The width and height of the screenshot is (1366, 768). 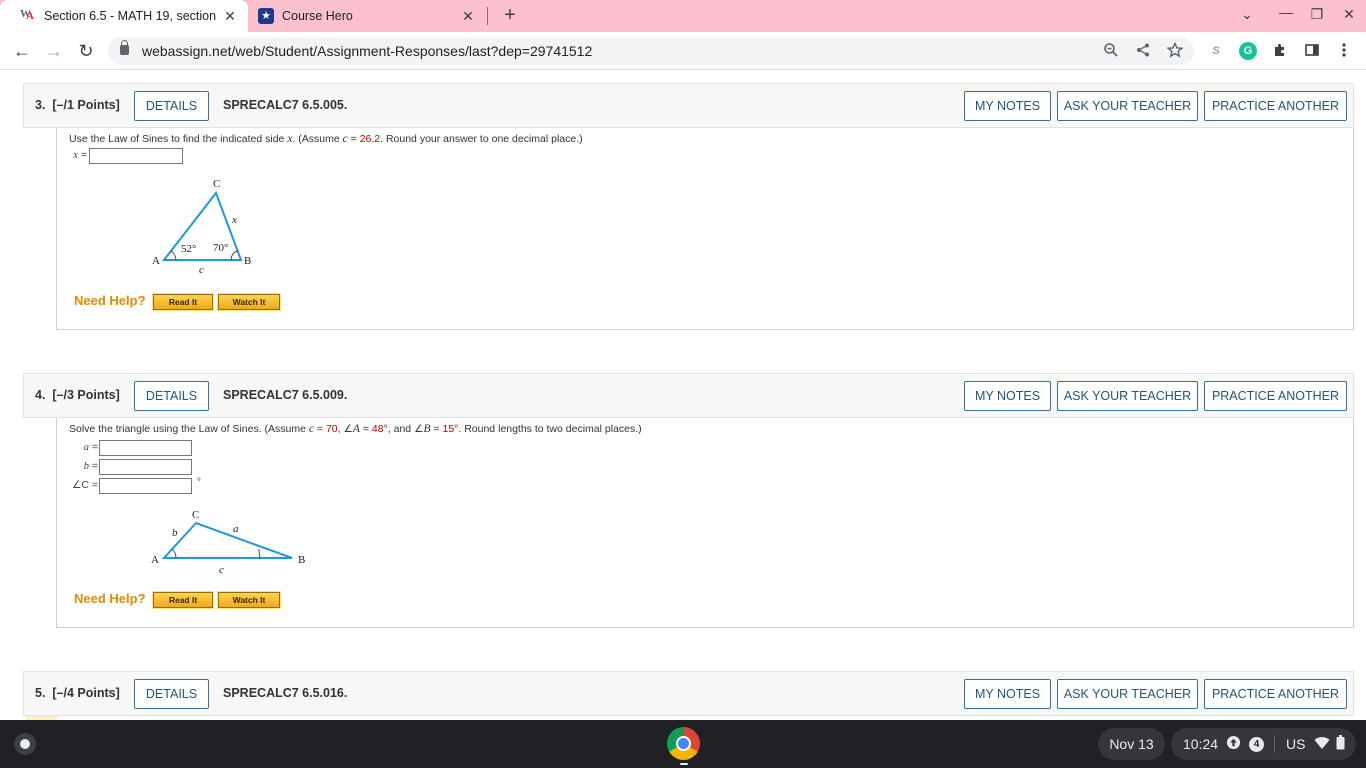 I want to click on side-label-x: x, so click(x=234, y=220).